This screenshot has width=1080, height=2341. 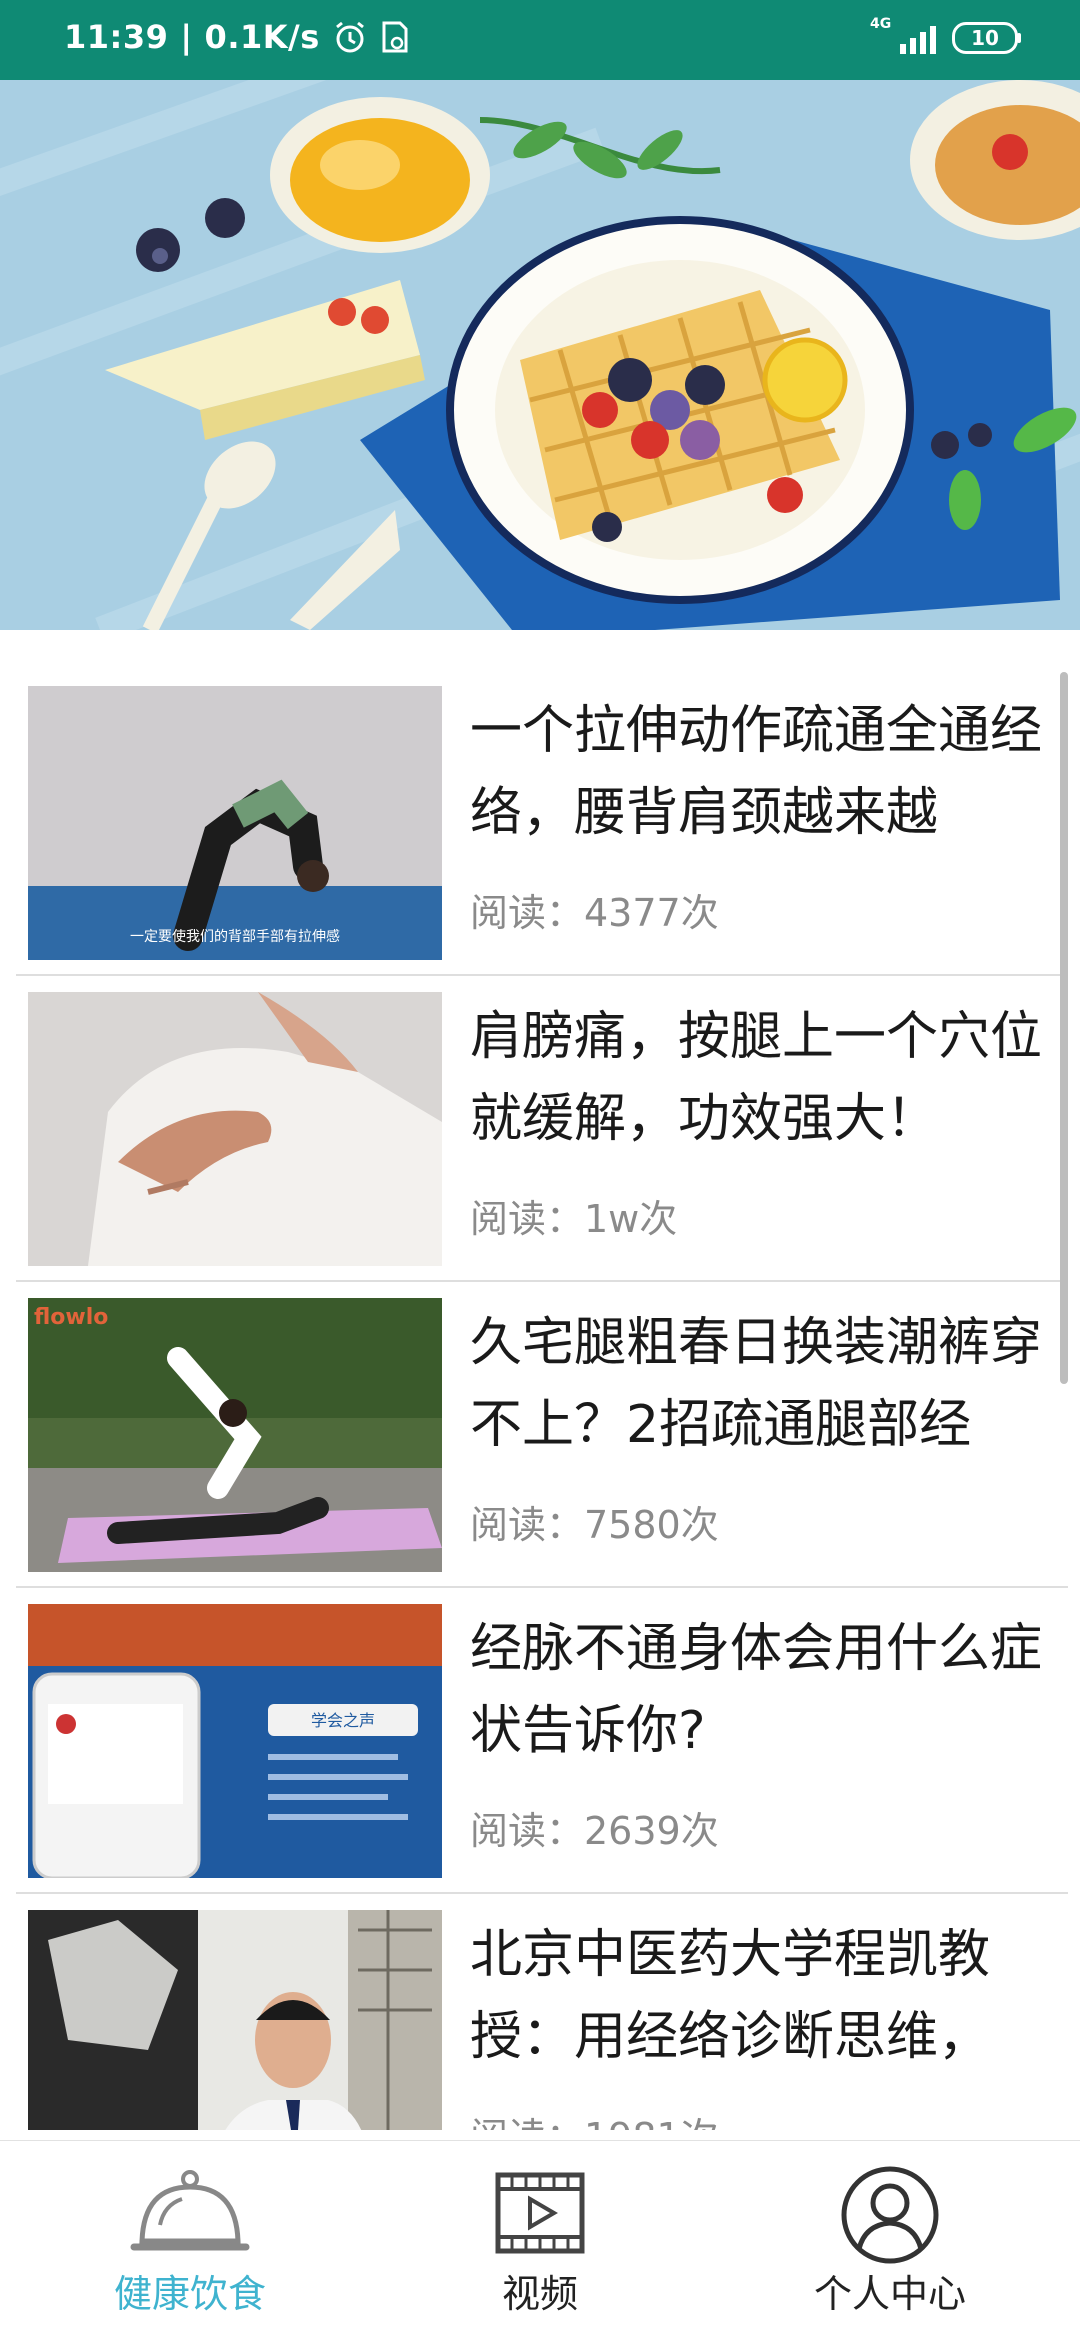 I want to click on article-item: 北京中医药大学程凯教授：用经络诊断思维， 阅读：1981次, so click(x=540, y=2012).